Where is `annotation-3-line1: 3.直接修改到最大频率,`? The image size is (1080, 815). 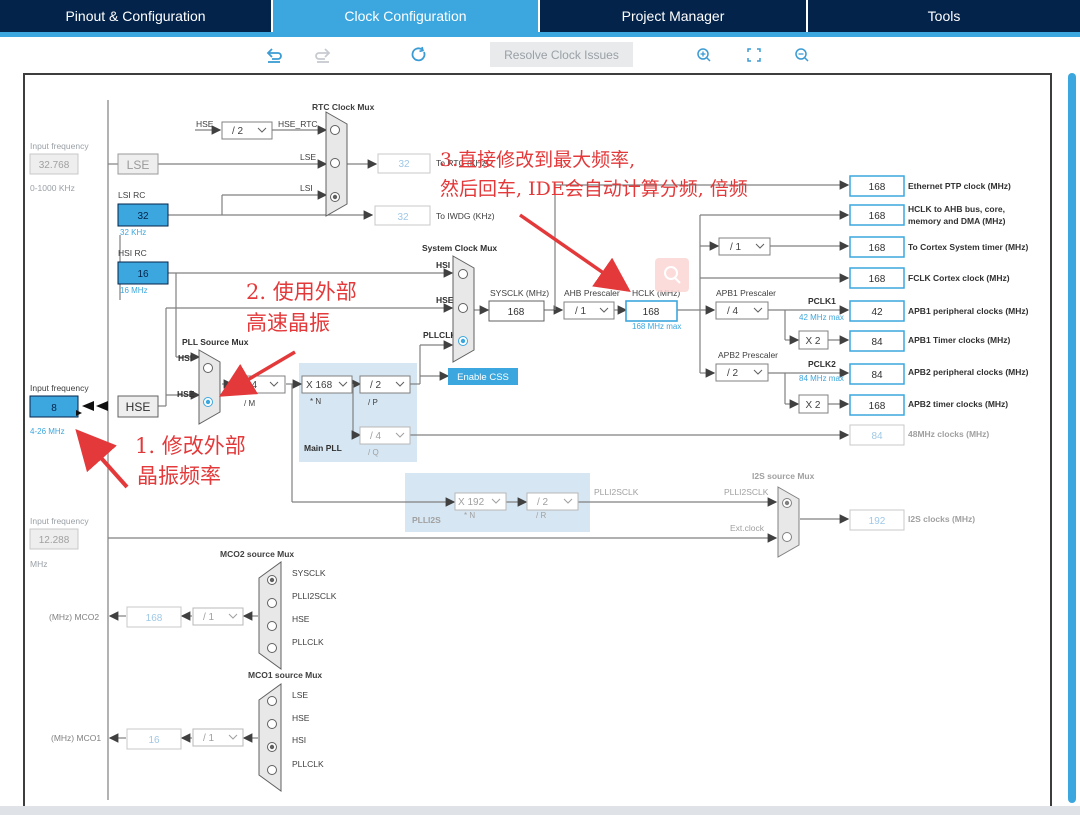
annotation-3-line1: 3.直接修改到最大频率, is located at coordinates (537, 160).